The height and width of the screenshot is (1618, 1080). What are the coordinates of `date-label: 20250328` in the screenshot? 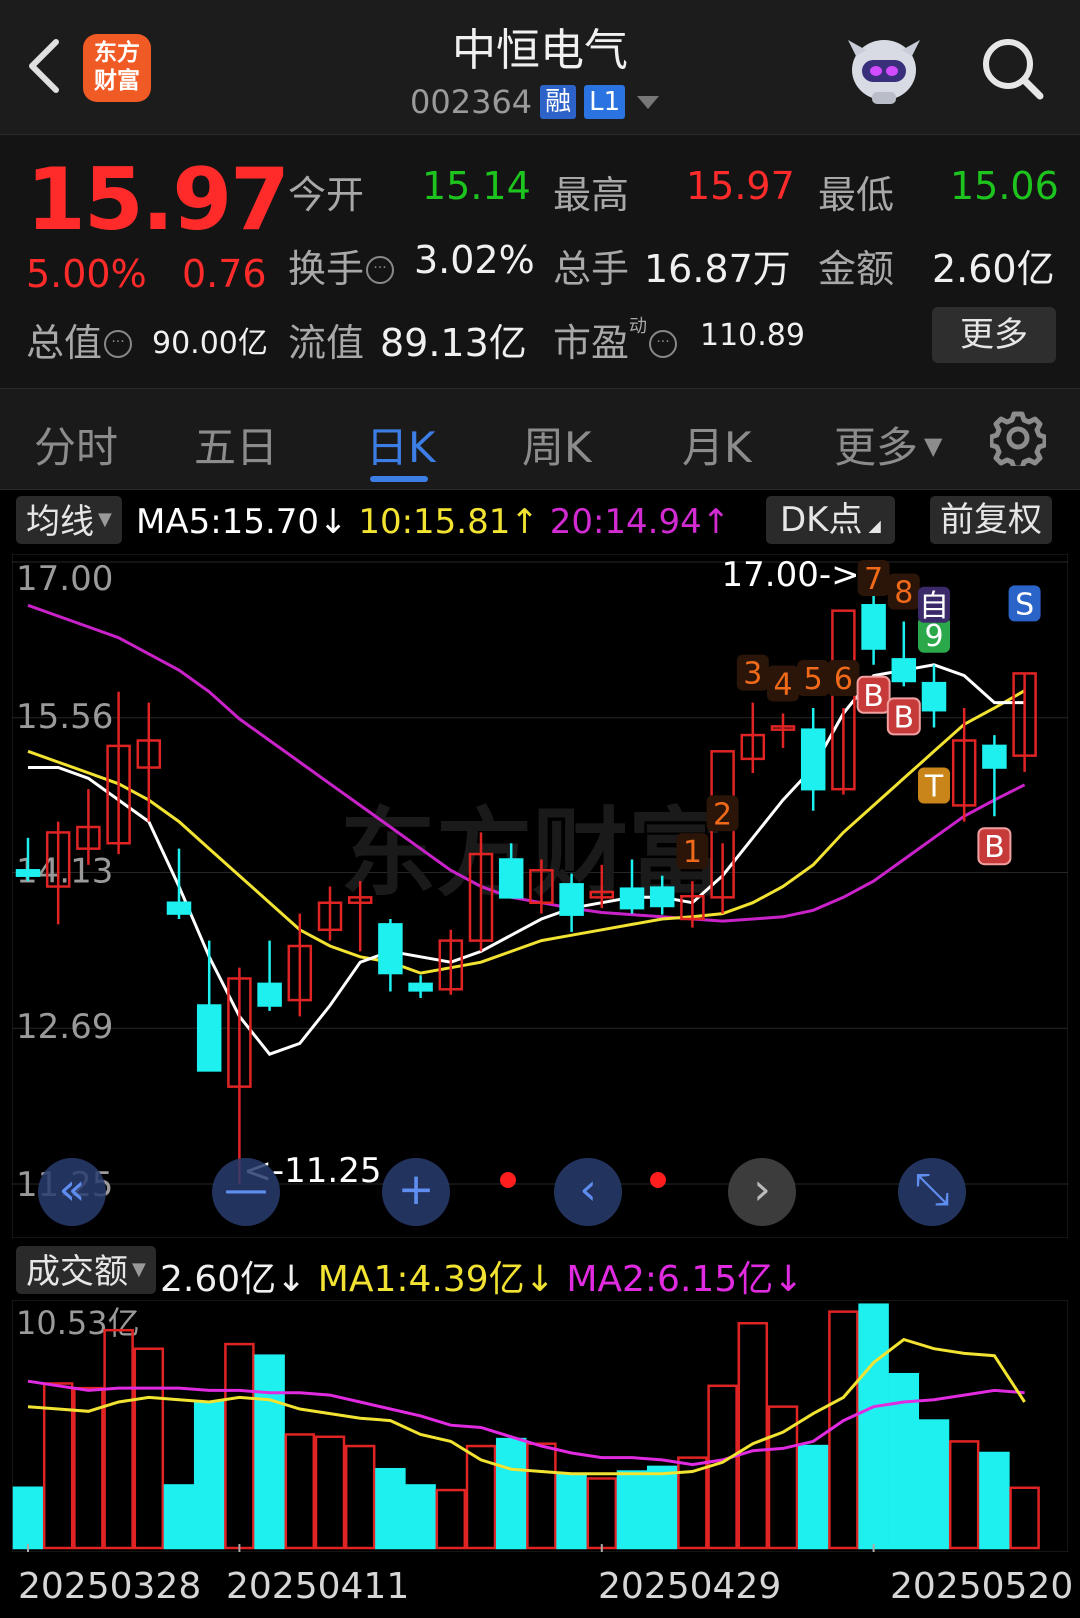 It's located at (110, 1586).